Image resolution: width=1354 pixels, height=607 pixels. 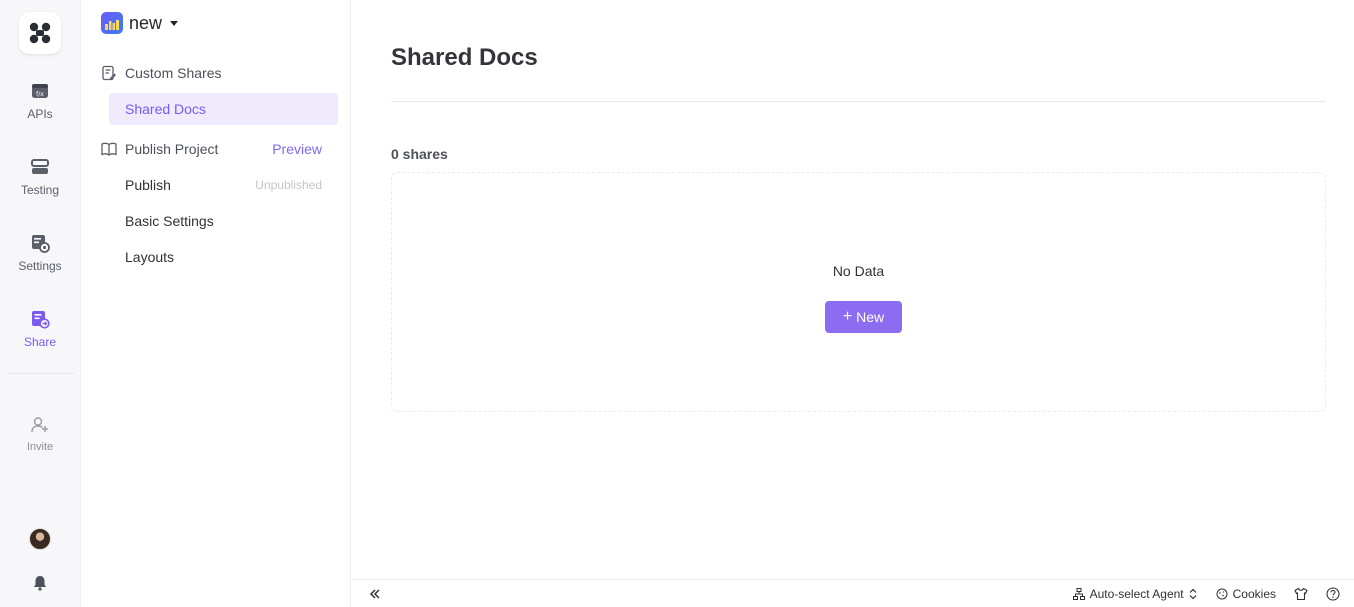 I want to click on cookies-label: Cookies, so click(x=1254, y=593).